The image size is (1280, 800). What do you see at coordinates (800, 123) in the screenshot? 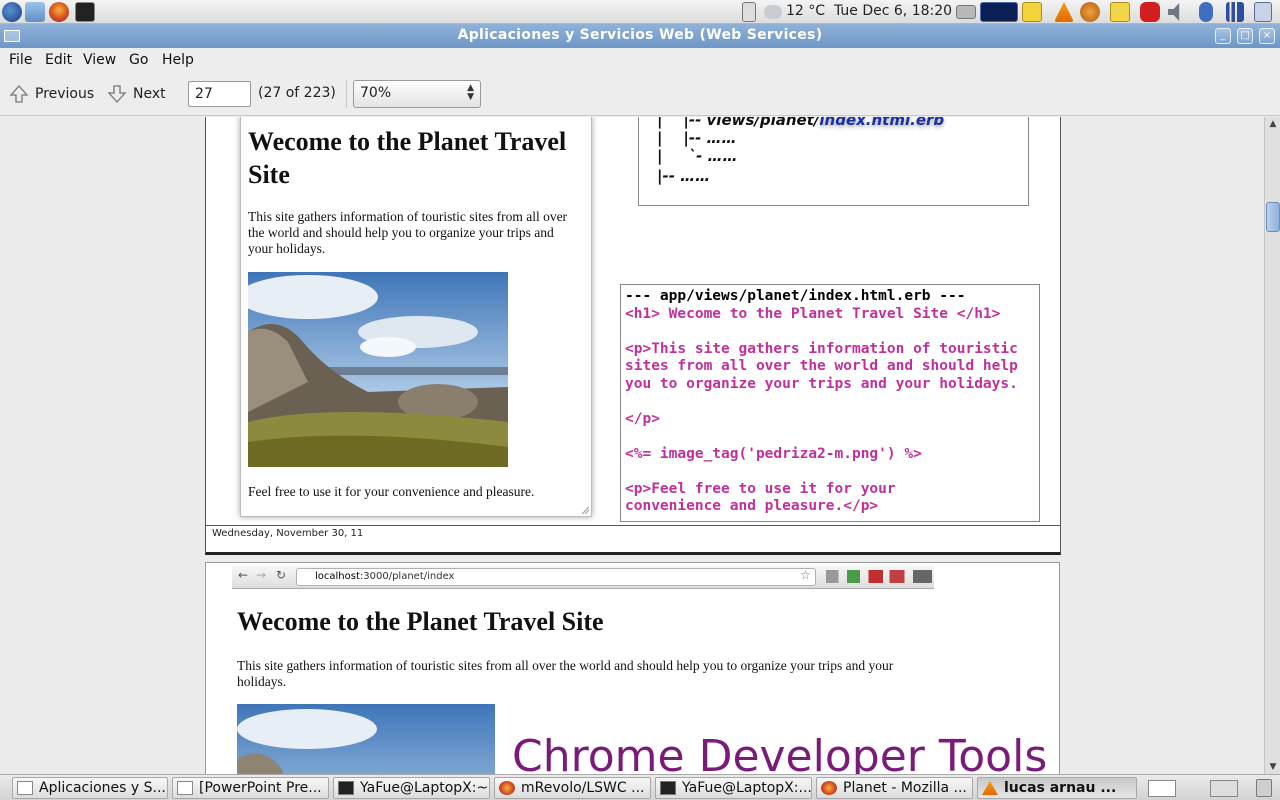
I see `tree-line-views: | |-- views/planet/index.html.erb` at bounding box center [800, 123].